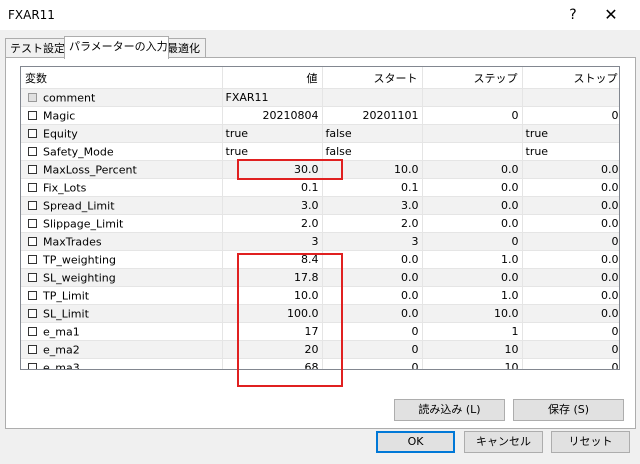 This screenshot has height=464, width=640. Describe the element at coordinates (122, 277) in the screenshot. I see `param-name-cell: SL_weighting` at that location.